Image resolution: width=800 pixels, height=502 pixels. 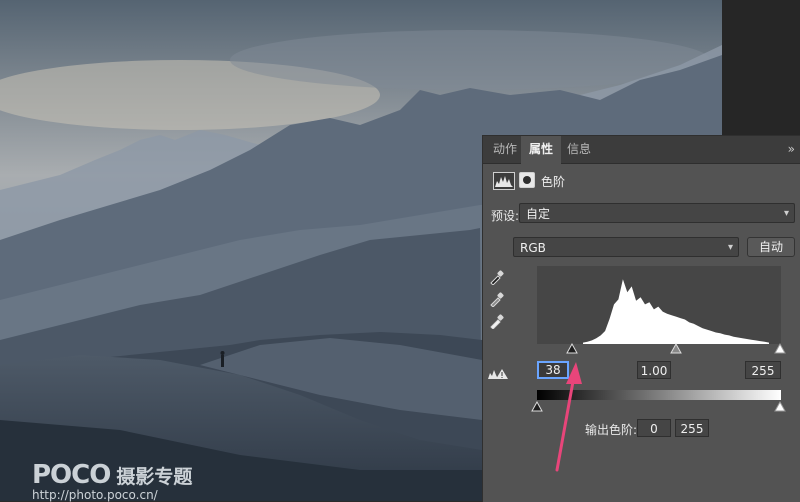 What do you see at coordinates (95, 495) in the screenshot?
I see `watermark-url: http://photo.poco.cn/` at bounding box center [95, 495].